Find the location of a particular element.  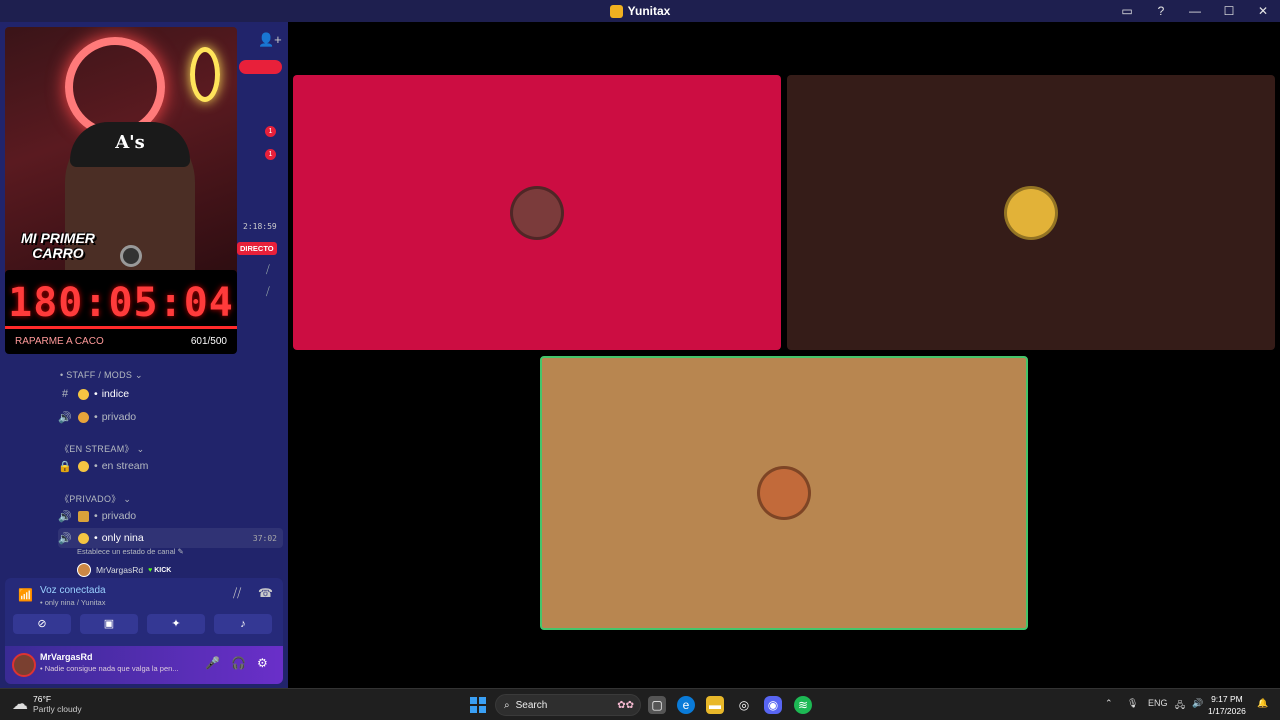

voice-status-title: Voz conectada is located at coordinates (73, 590).